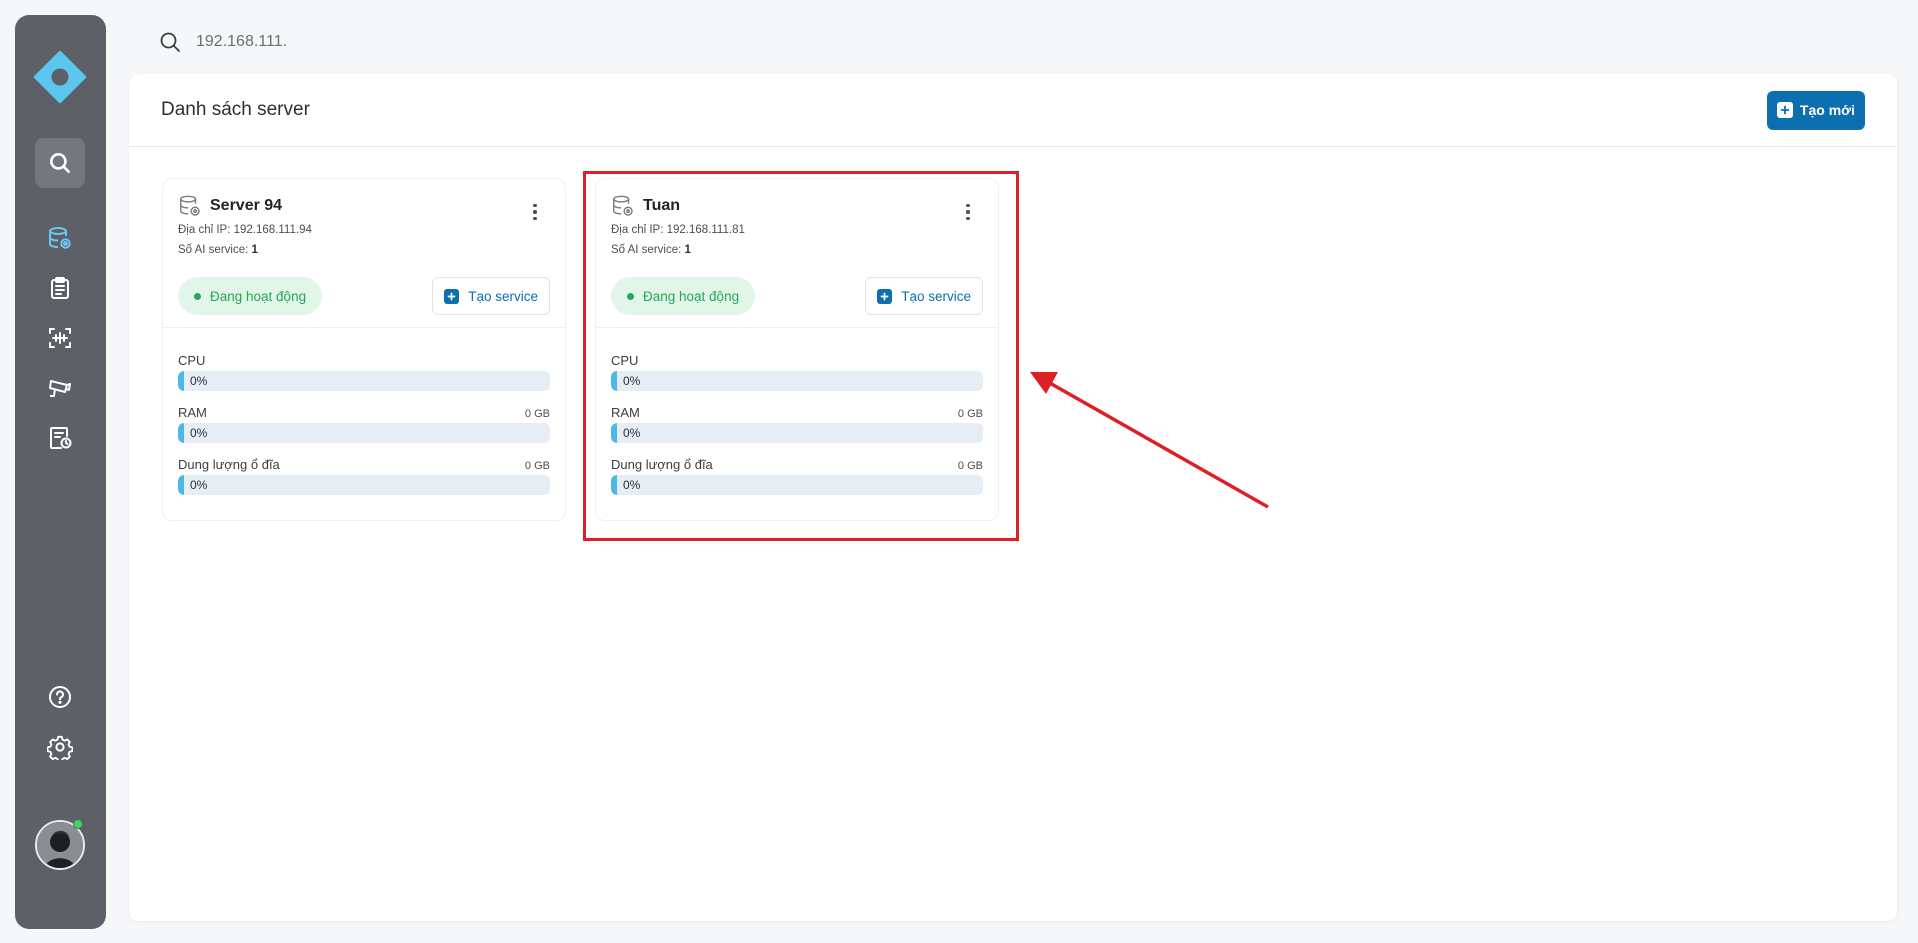 This screenshot has width=1918, height=943. I want to click on camera-icon, so click(60, 388).